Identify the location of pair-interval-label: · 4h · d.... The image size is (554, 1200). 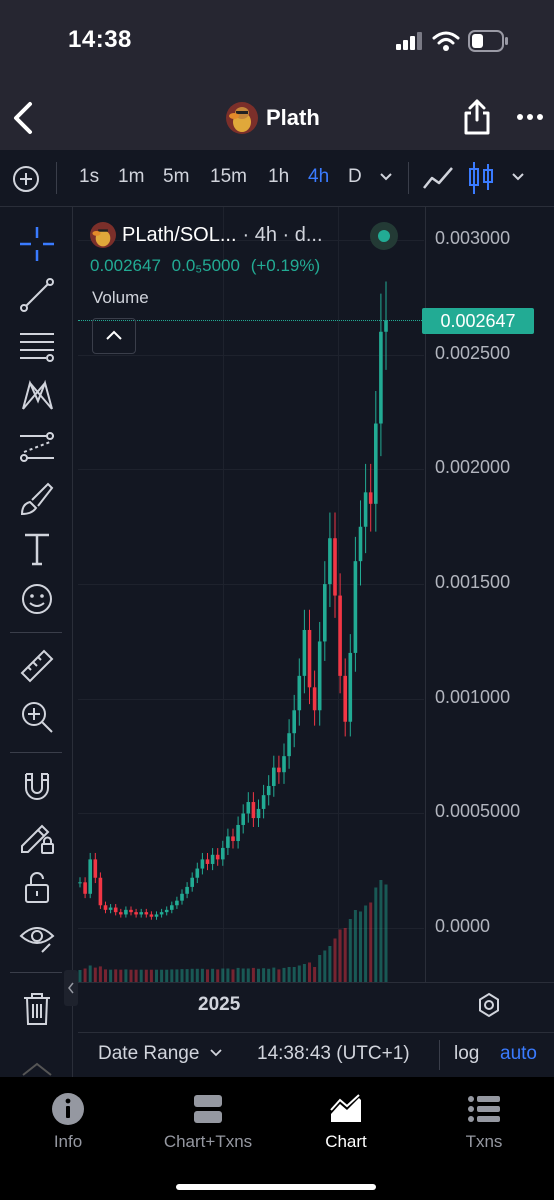
(282, 234).